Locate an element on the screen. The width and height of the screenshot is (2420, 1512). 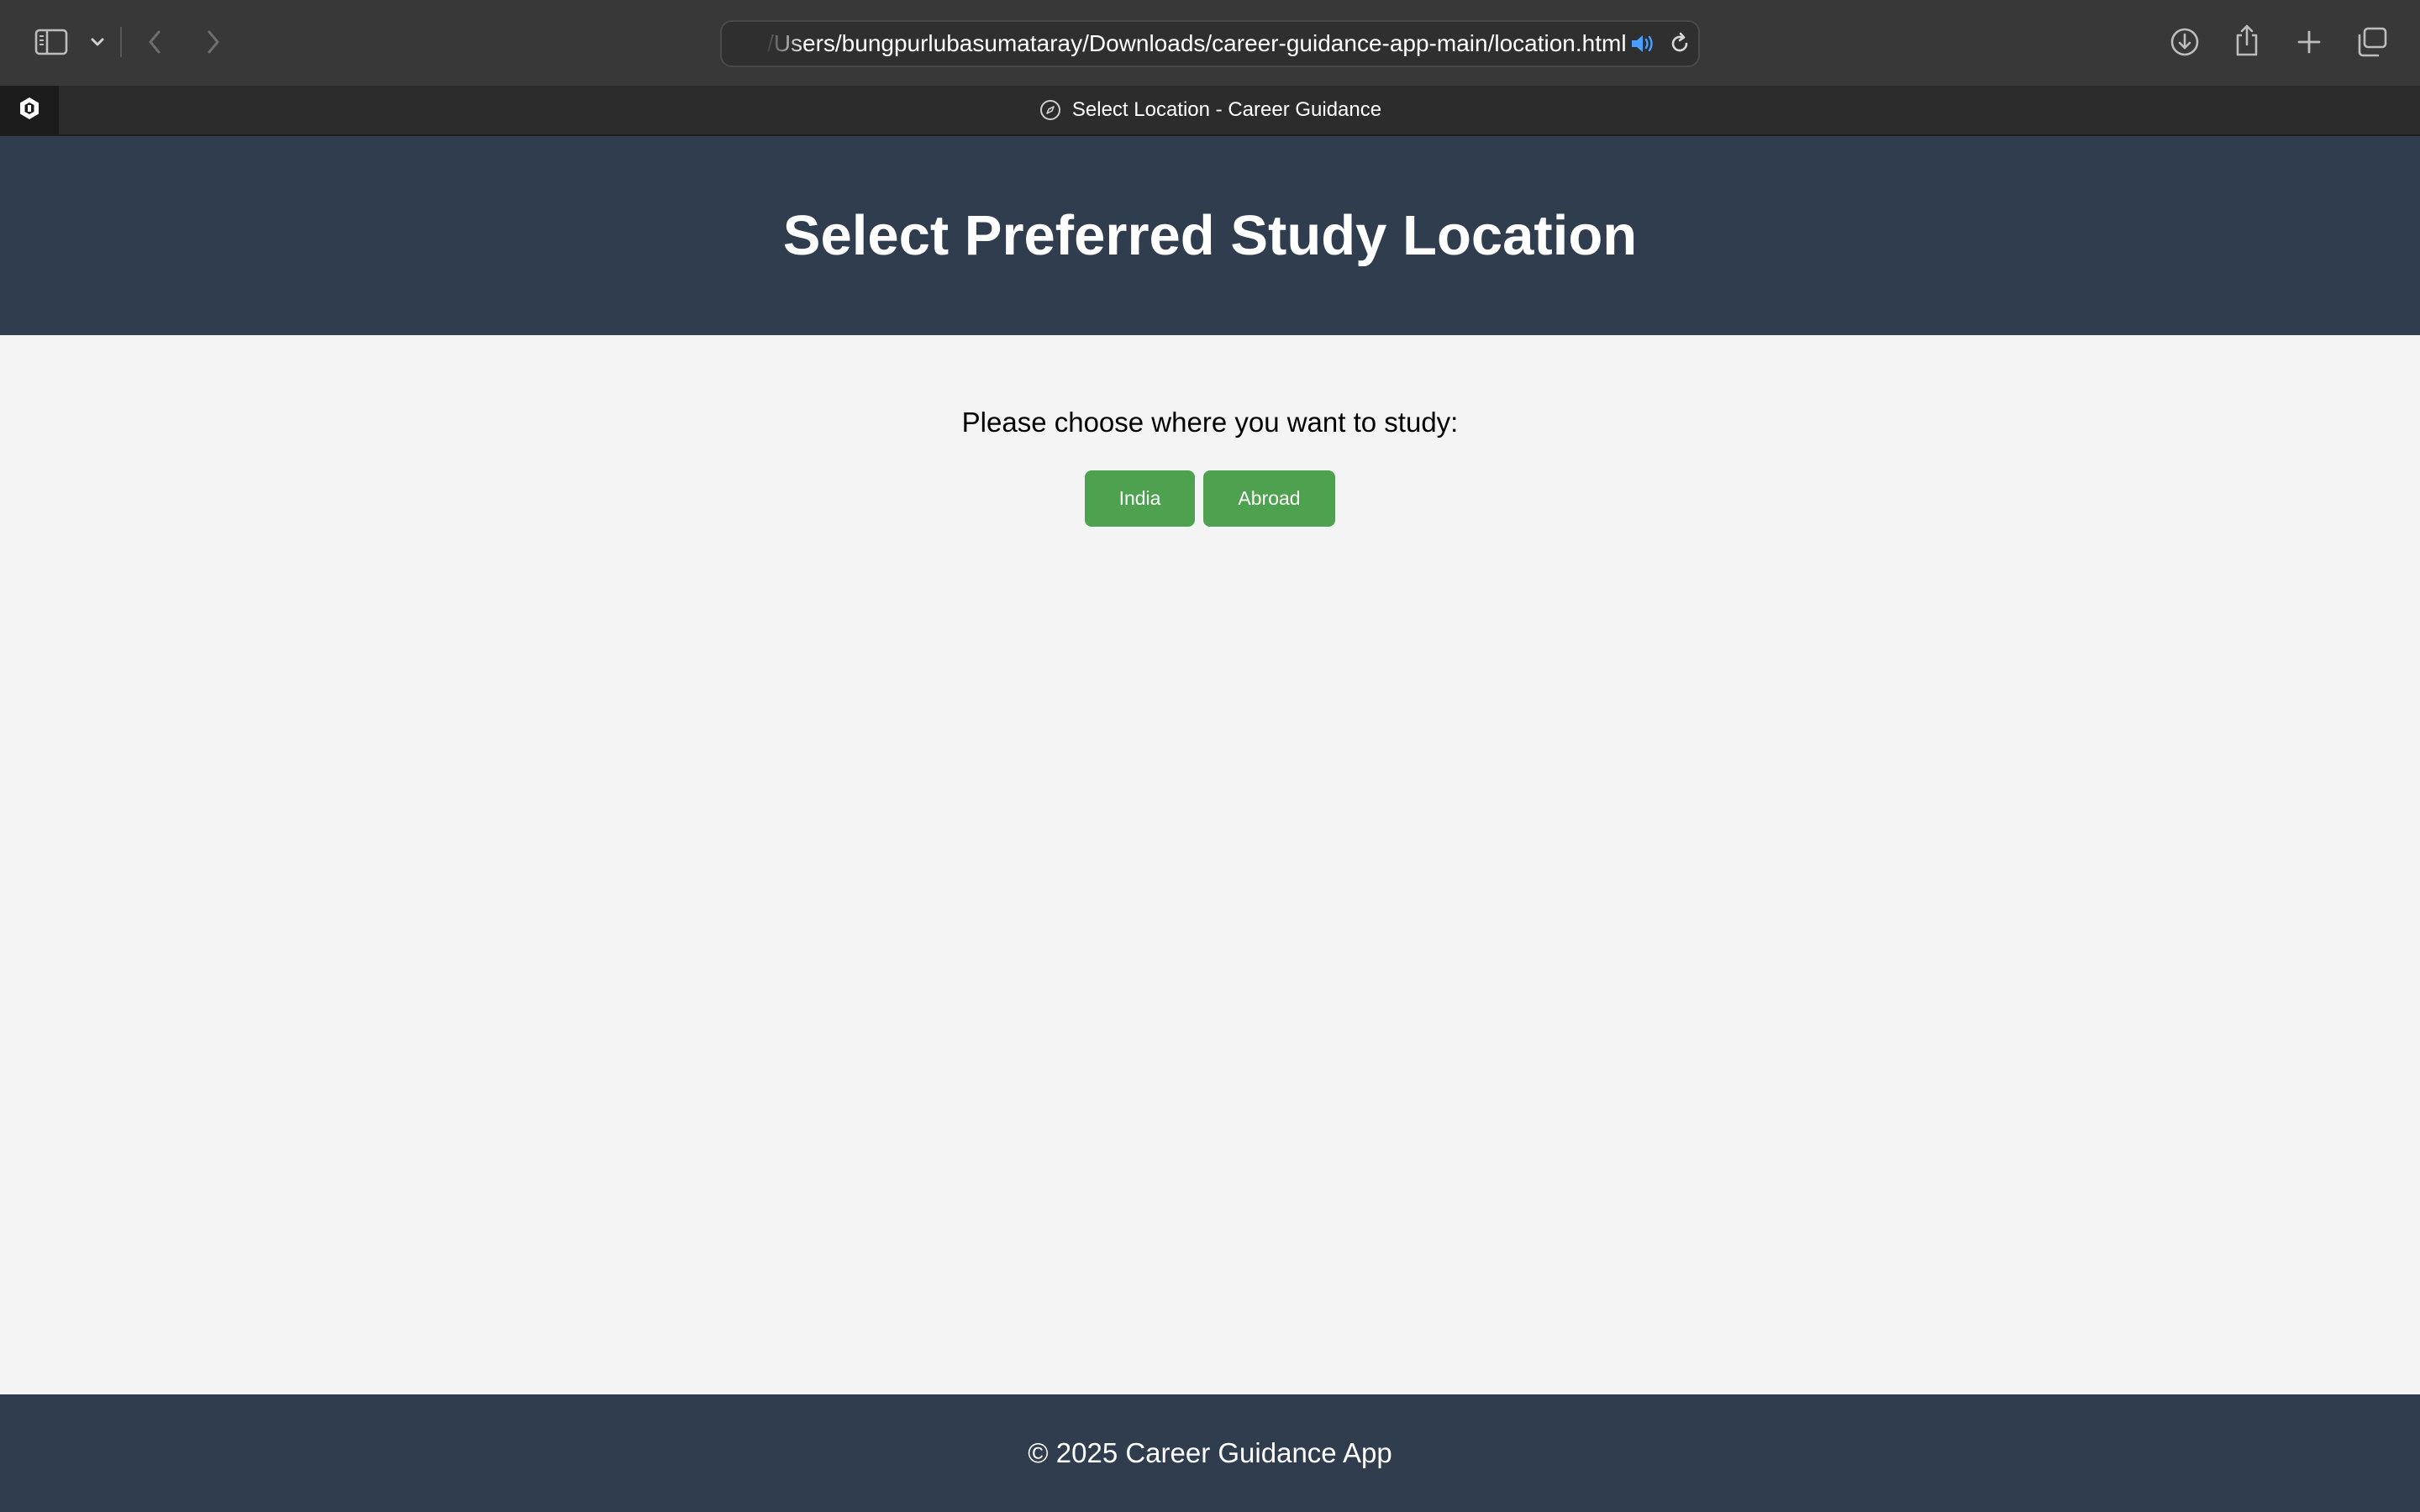
location-buttons: India Abroad is located at coordinates (1210, 498).